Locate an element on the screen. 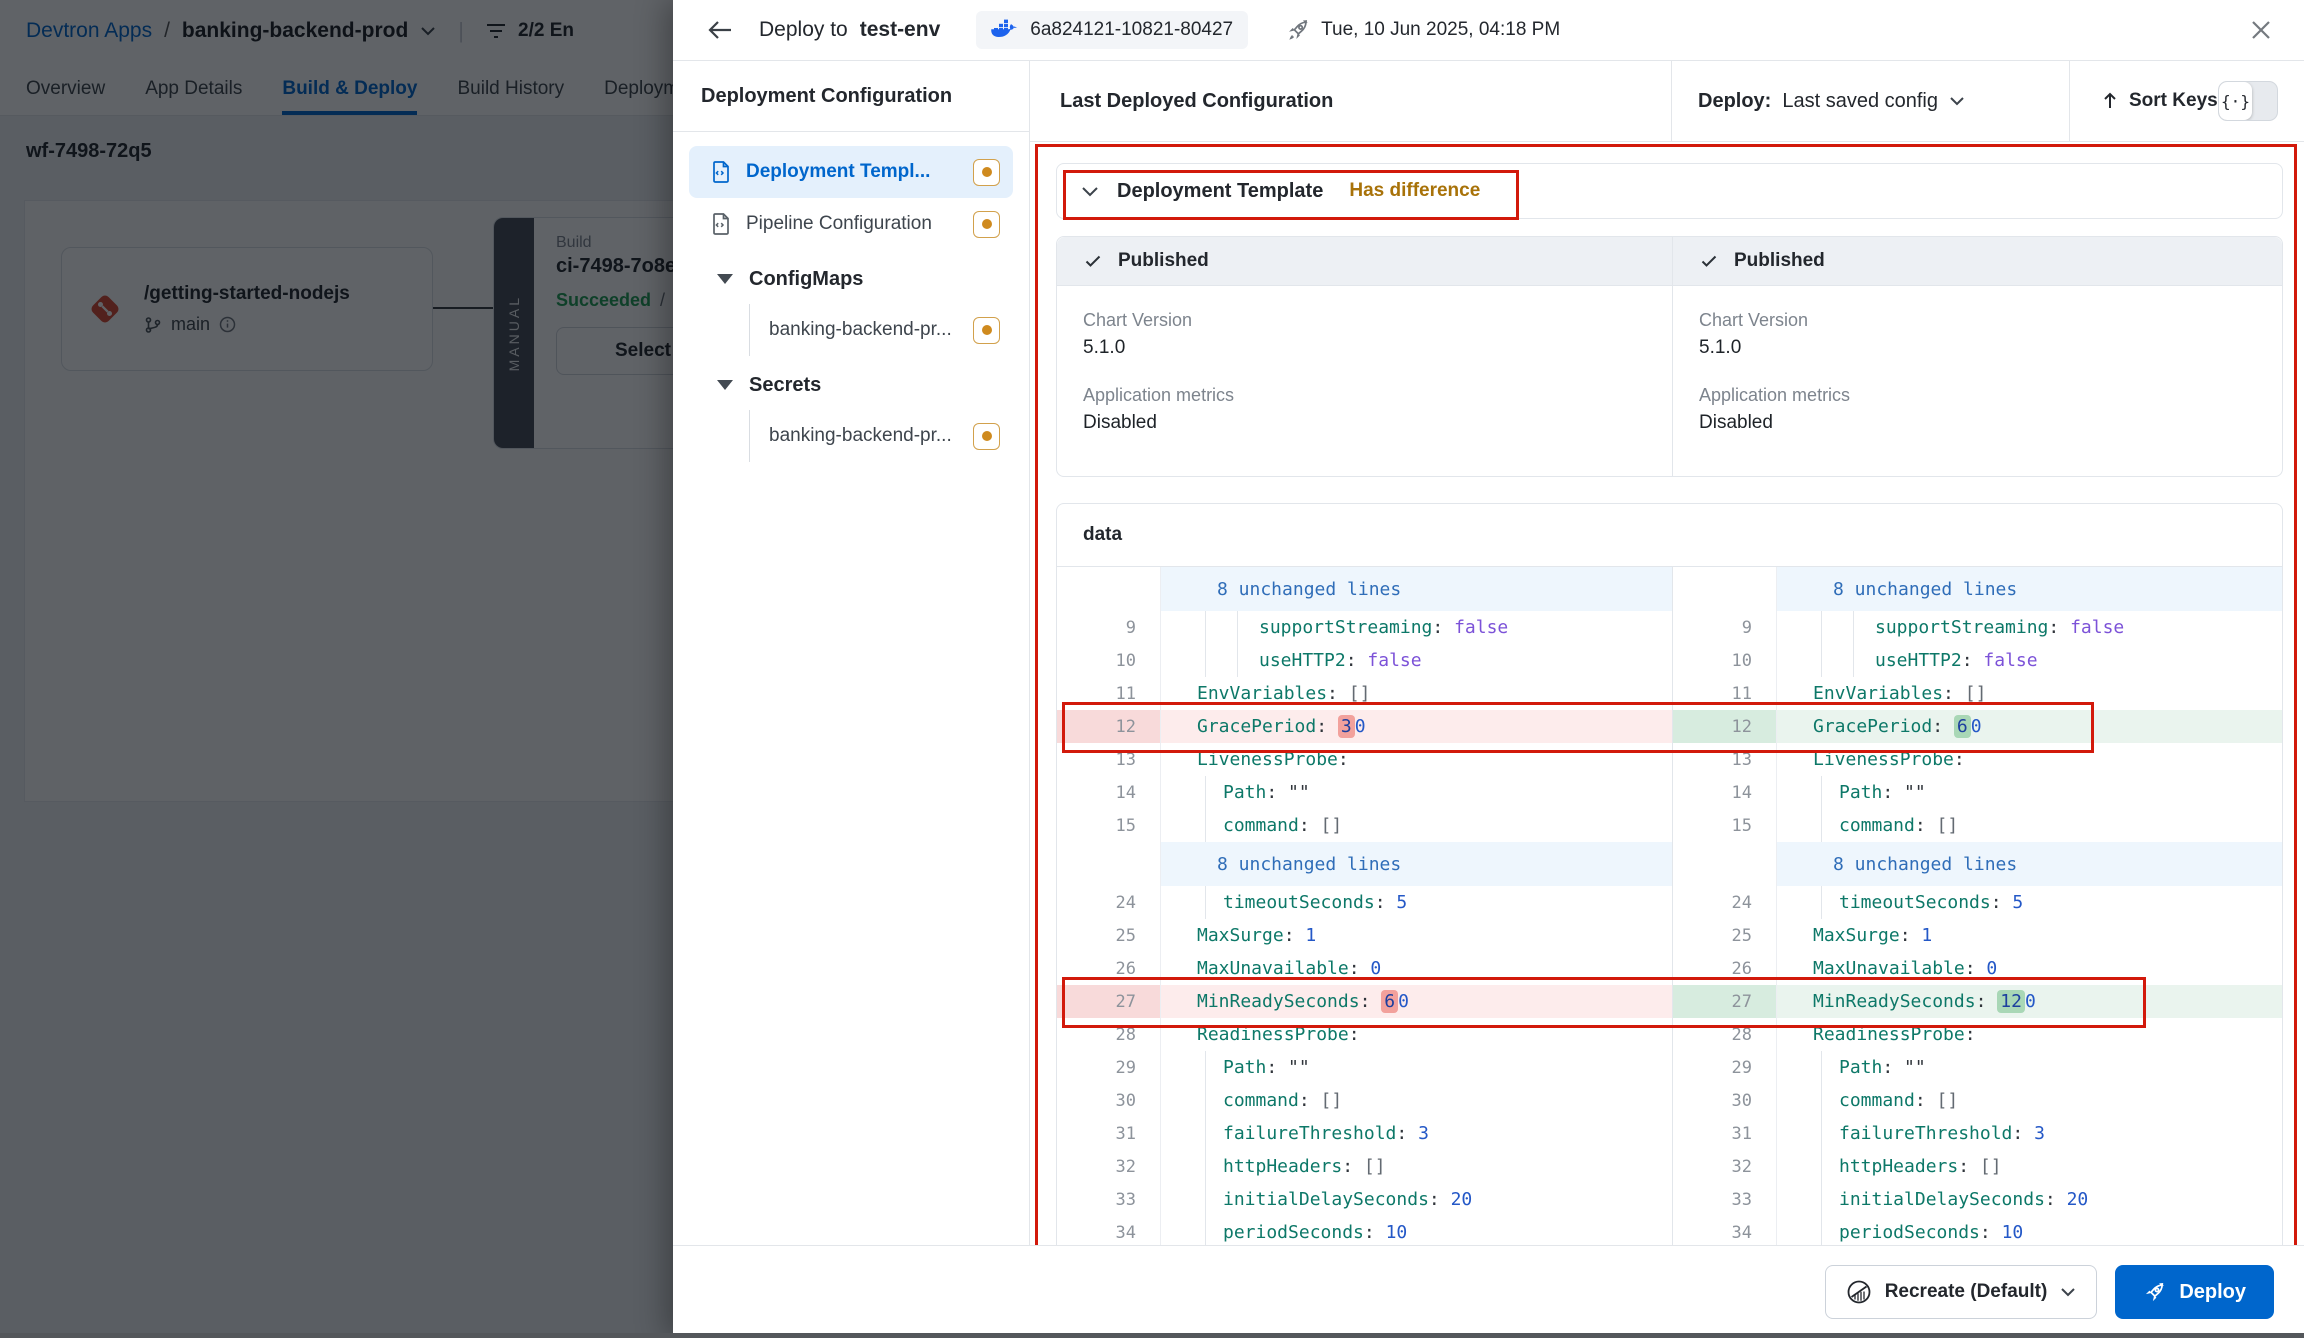 The height and width of the screenshot is (1338, 2304). sidebar-group-label: ConfigMaps is located at coordinates (806, 278).